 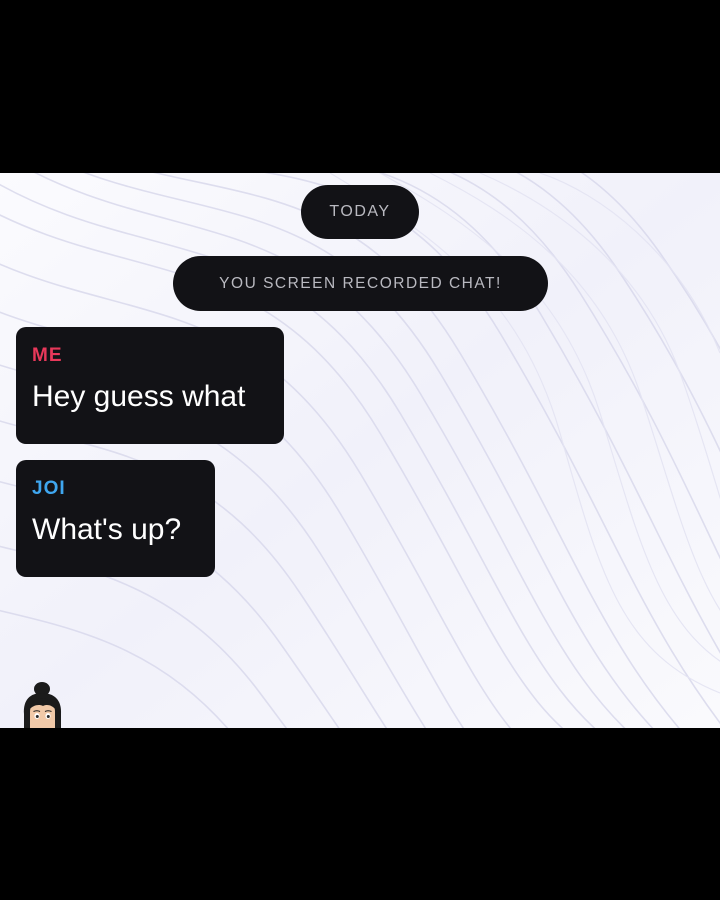 What do you see at coordinates (107, 529) in the screenshot?
I see `message-text-joi: What's up?` at bounding box center [107, 529].